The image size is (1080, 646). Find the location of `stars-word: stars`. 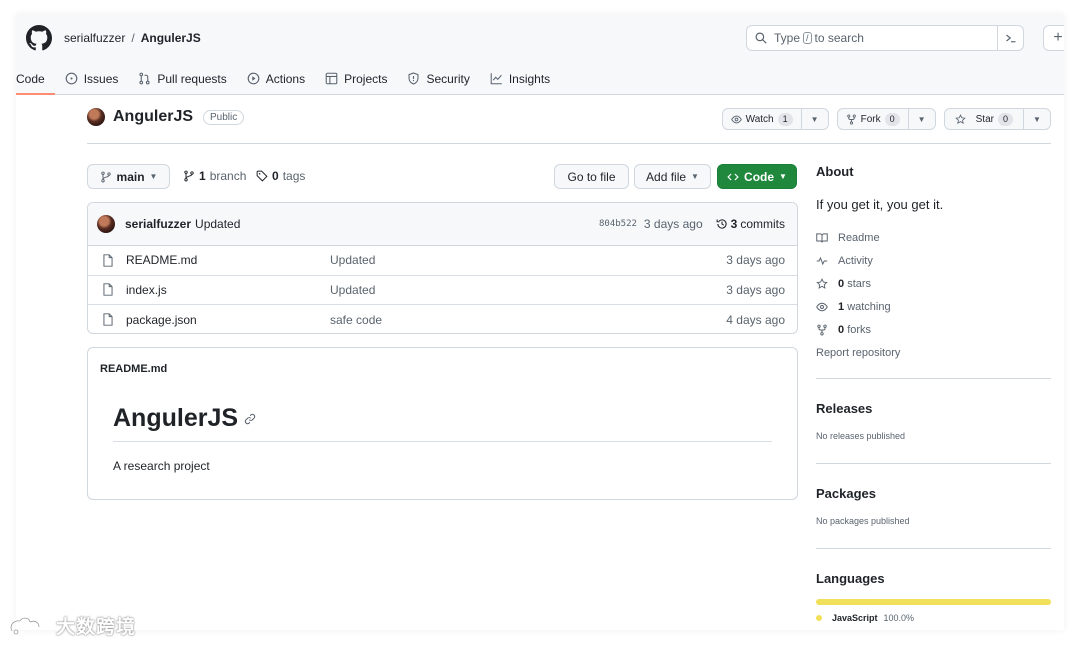

stars-word: stars is located at coordinates (859, 283).